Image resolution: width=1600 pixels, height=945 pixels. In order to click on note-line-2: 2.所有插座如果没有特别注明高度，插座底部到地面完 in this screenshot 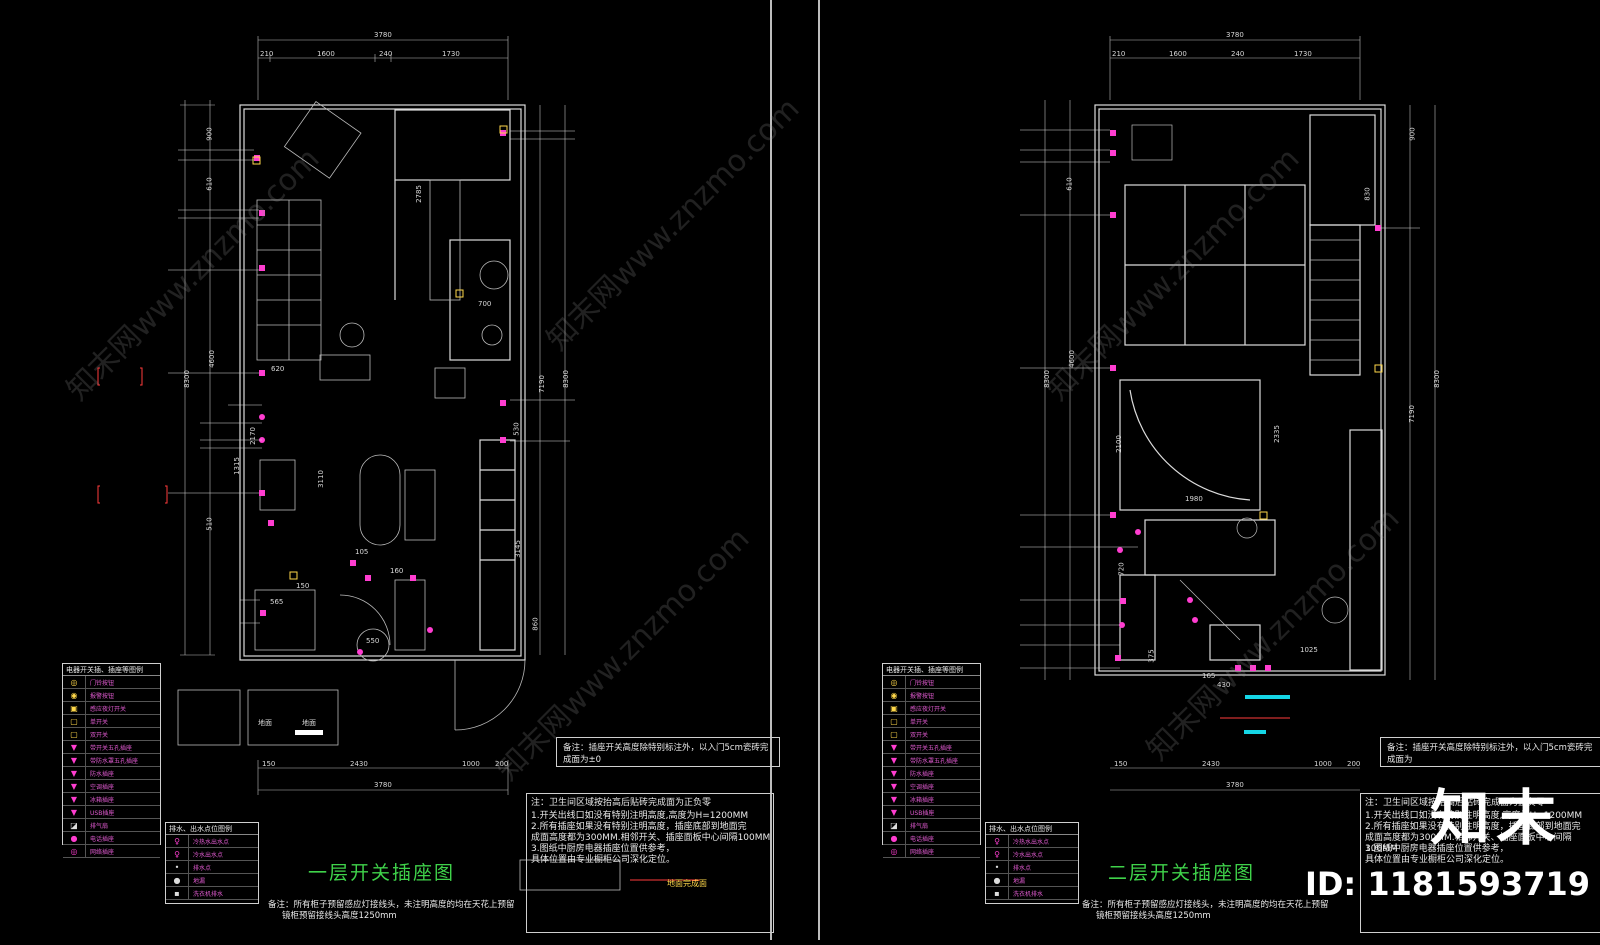, I will do `click(639, 827)`.